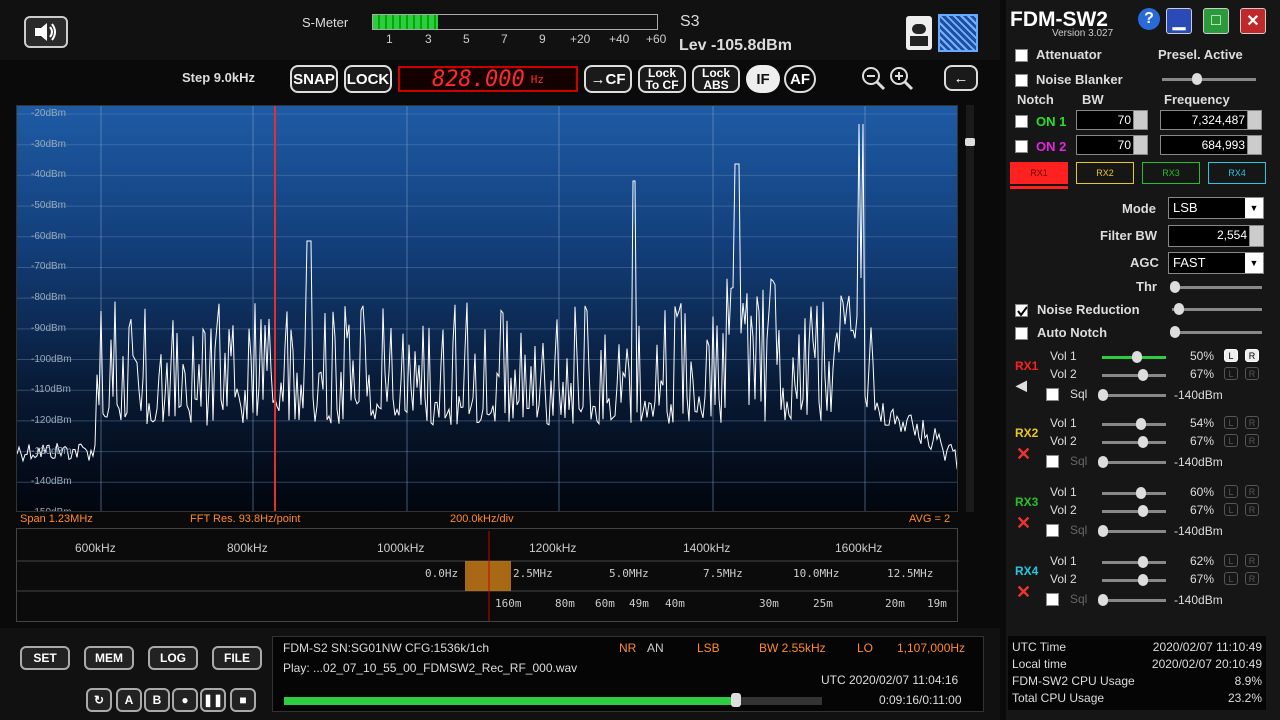 The image size is (1280, 720). I want to click on progress-knob, so click(735, 700).